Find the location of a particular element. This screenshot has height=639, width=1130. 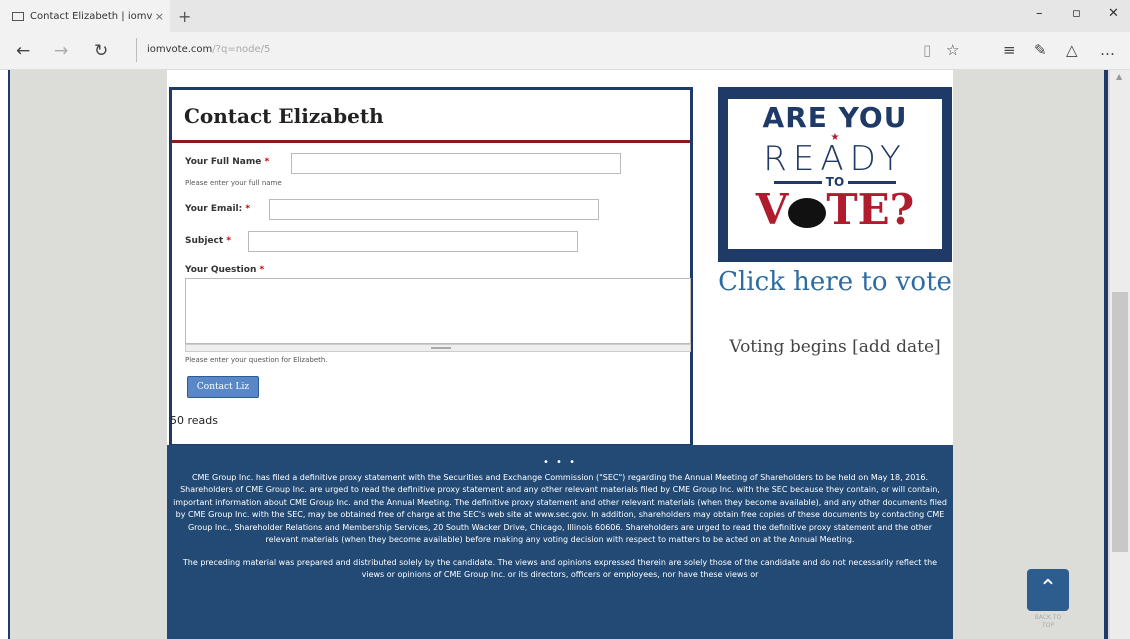

ad-line-are-you: ARE YOU is located at coordinates (835, 117).